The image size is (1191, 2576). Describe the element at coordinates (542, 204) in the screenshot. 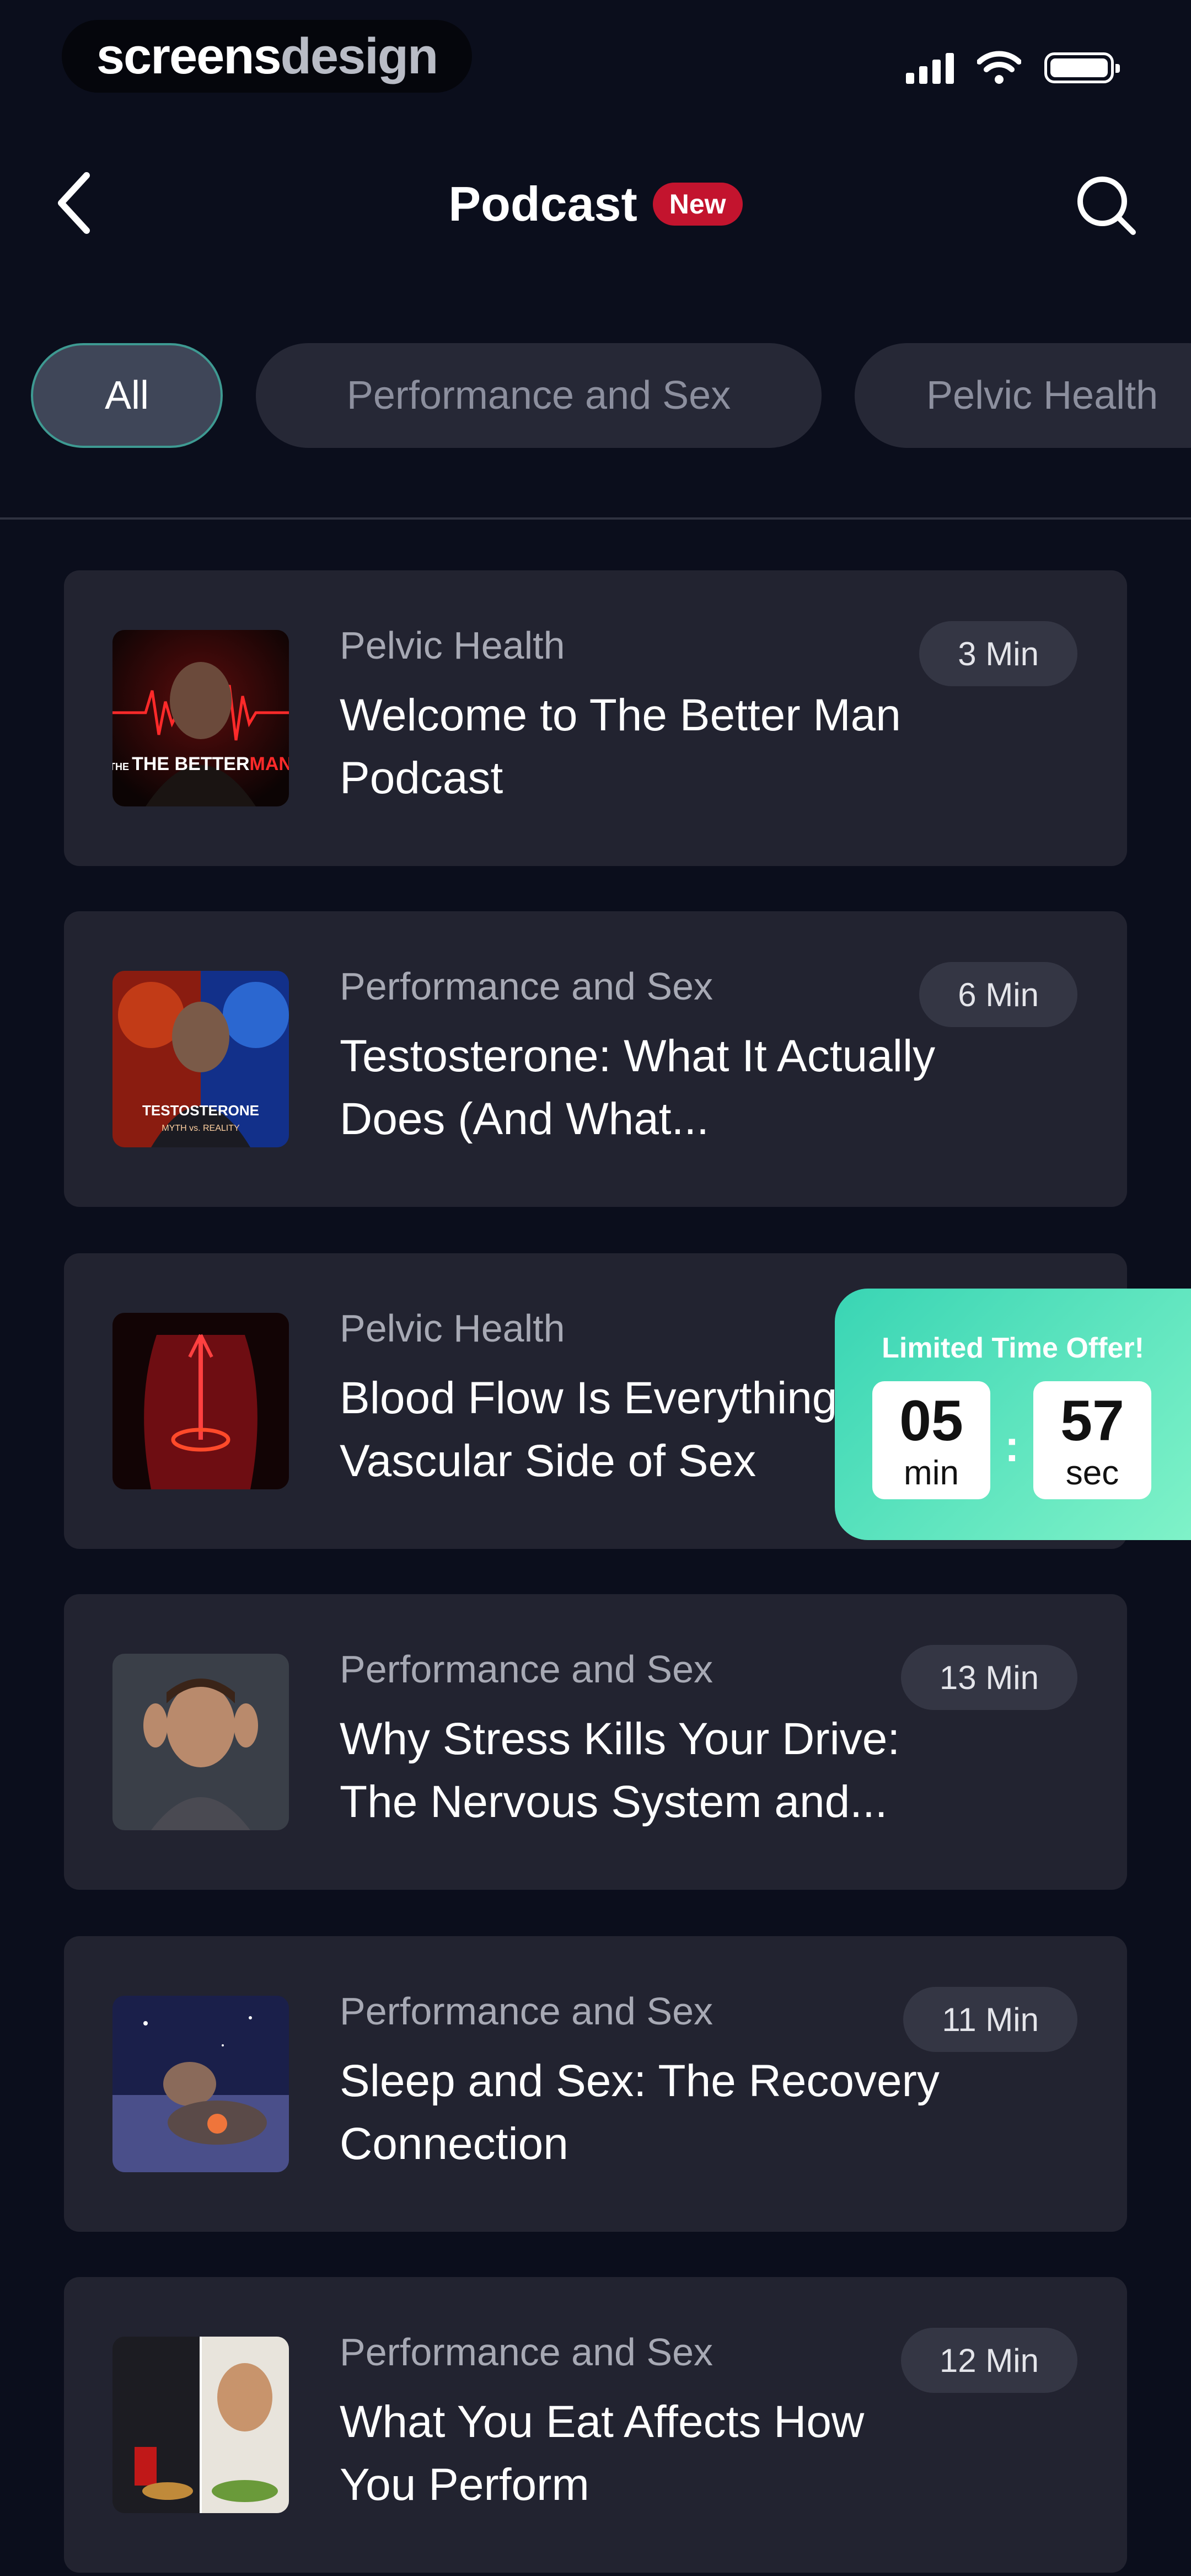

I see `page-title: Podcast` at that location.